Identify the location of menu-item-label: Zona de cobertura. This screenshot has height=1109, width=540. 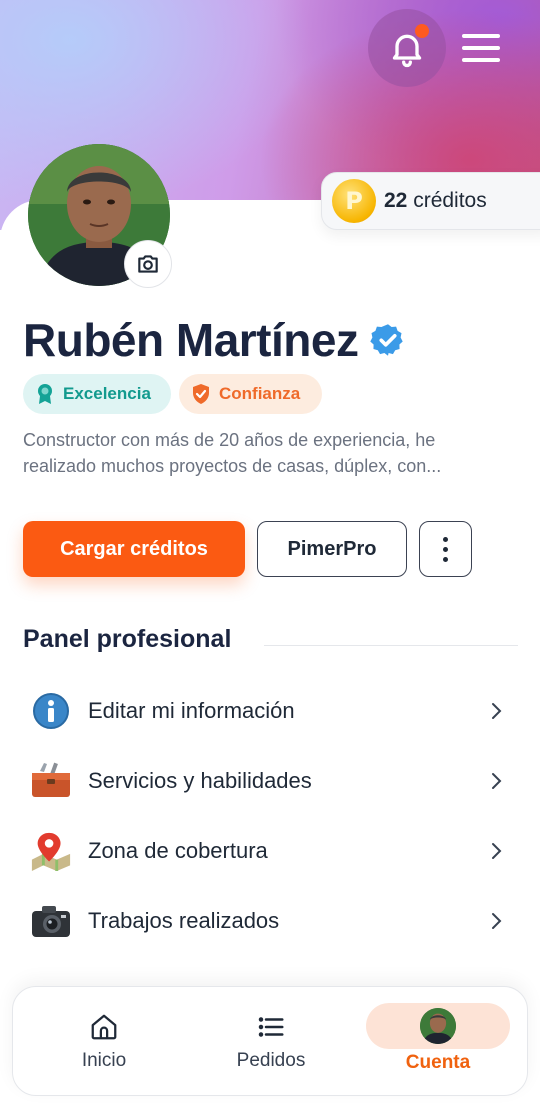
(178, 850).